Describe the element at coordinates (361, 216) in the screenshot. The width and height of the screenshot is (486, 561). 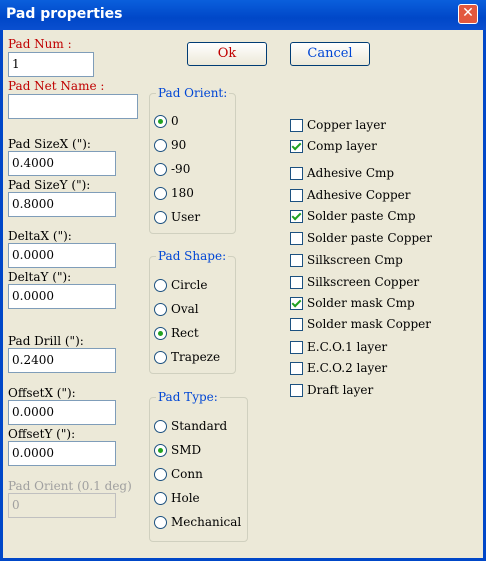
I see `layer-checkbox-label: Solder paste Cmp` at that location.